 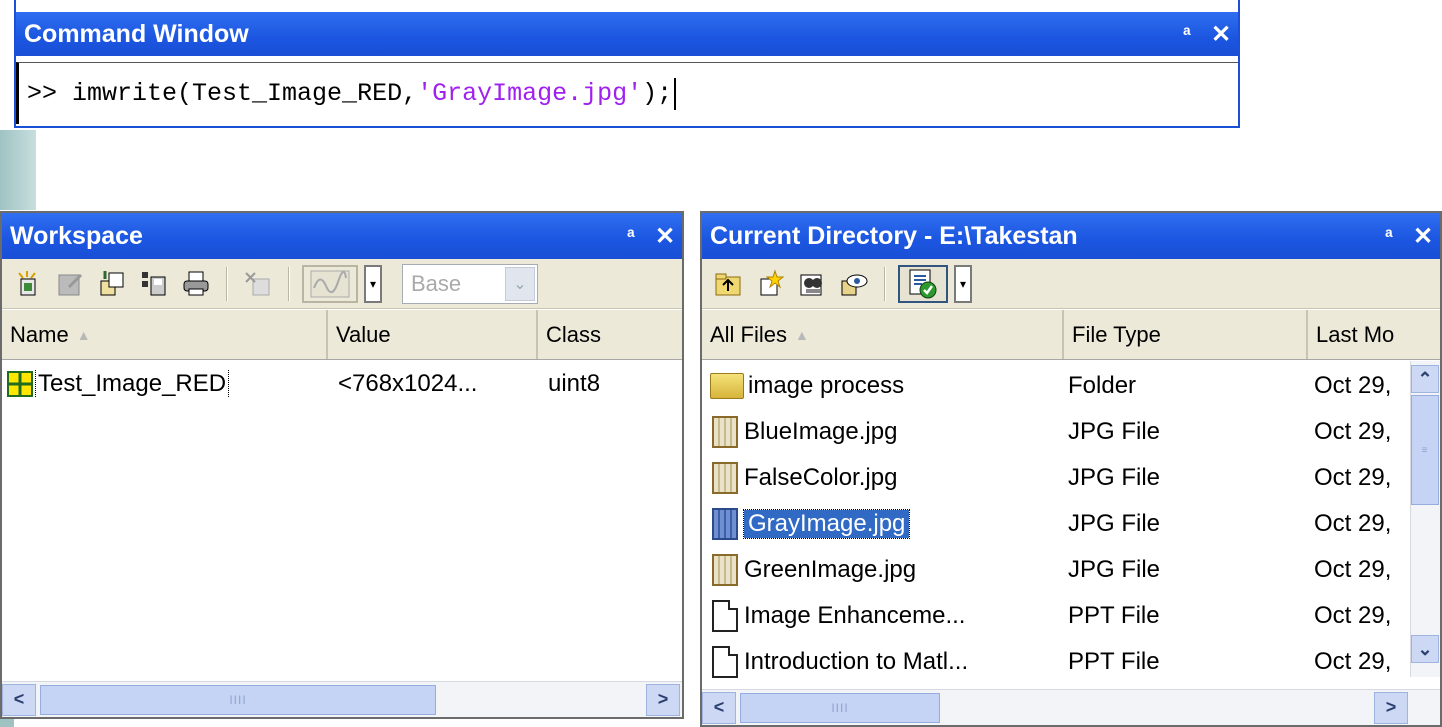 What do you see at coordinates (574, 383) in the screenshot?
I see `variable-class: uint8` at bounding box center [574, 383].